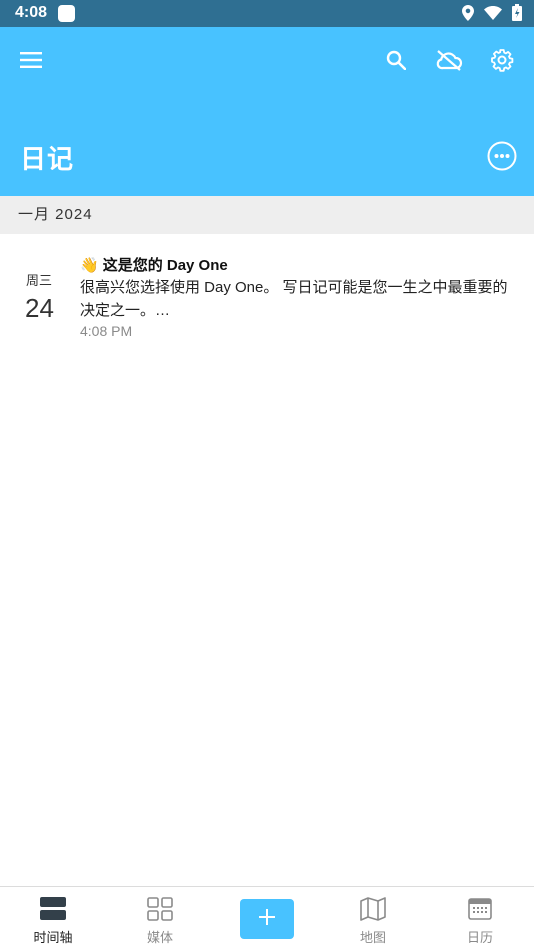 This screenshot has width=534, height=951. I want to click on search-button, so click(396, 62).